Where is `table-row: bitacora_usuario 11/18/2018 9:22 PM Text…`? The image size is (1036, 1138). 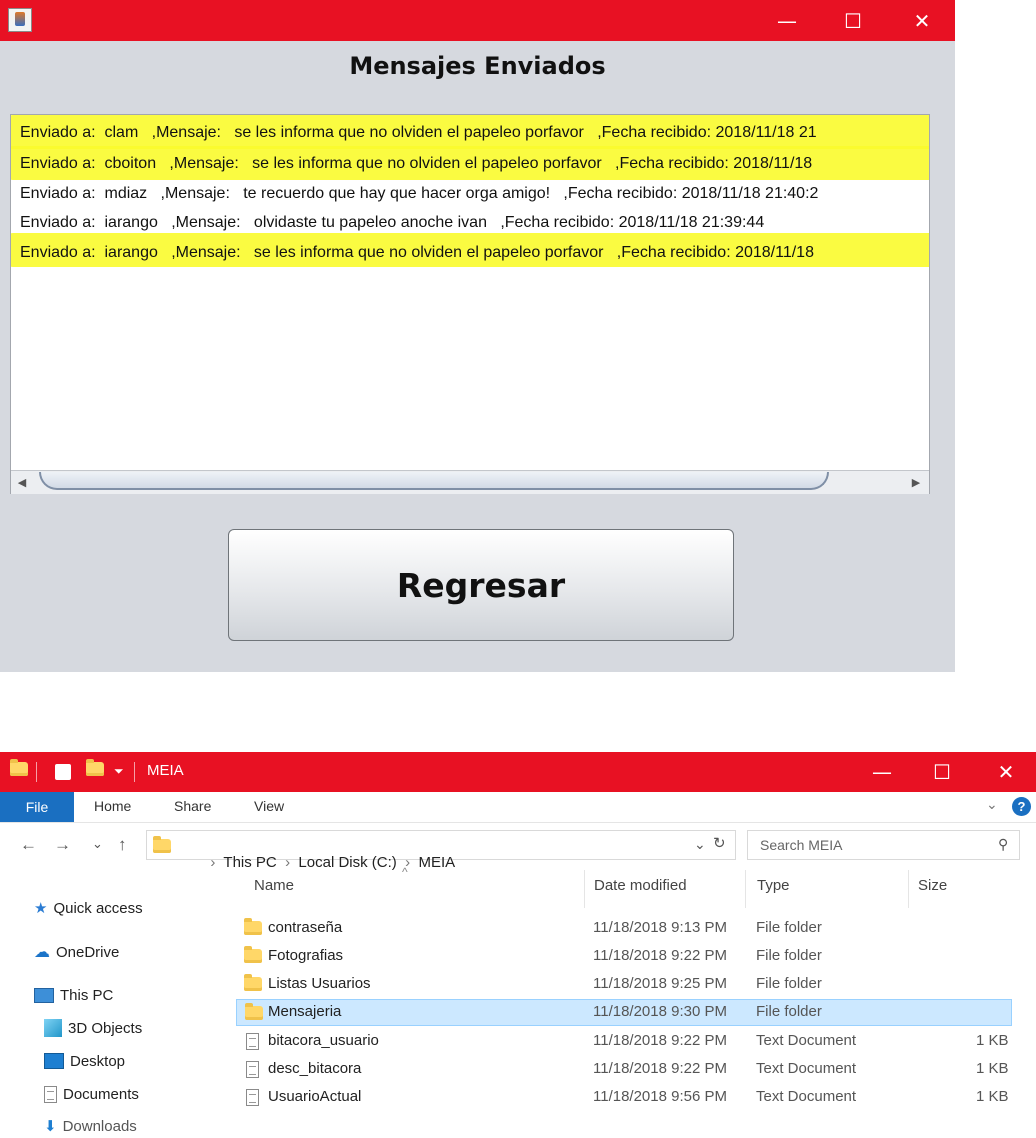
table-row: bitacora_usuario 11/18/2018 9:22 PM Text… is located at coordinates (624, 1041).